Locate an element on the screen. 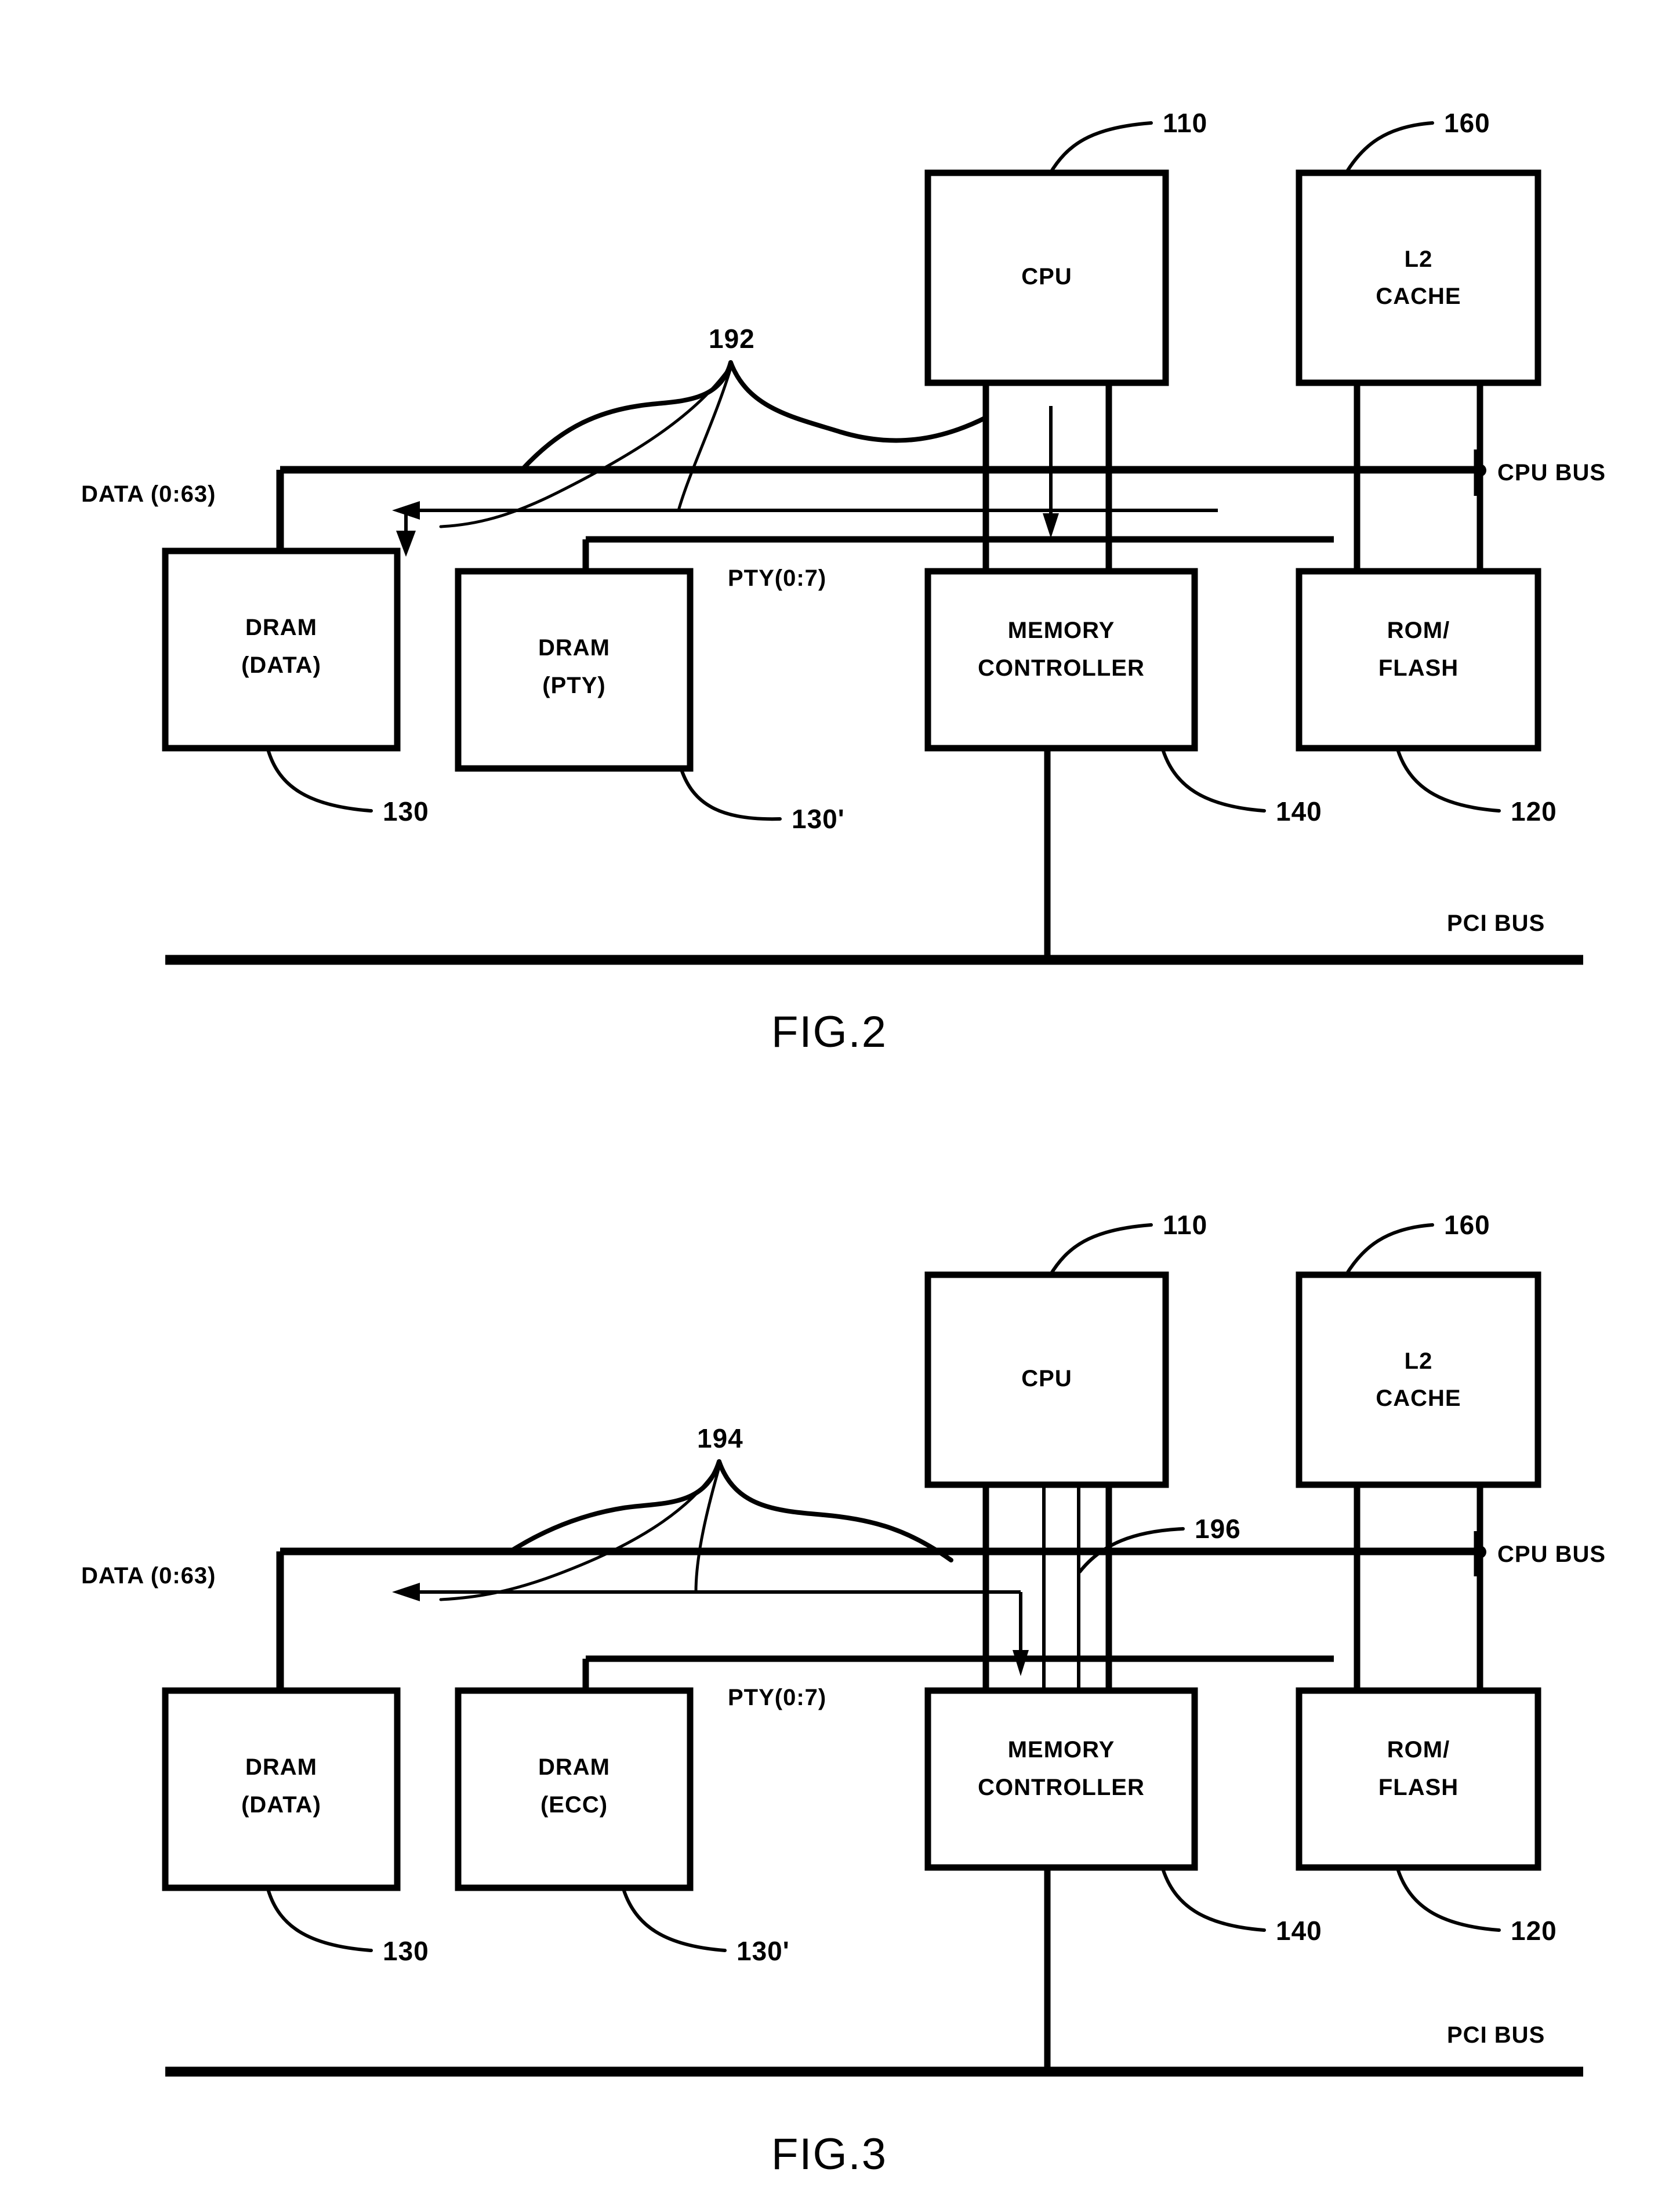 The width and height of the screenshot is (1658, 2212). leader-dram-ecc-130p is located at coordinates (675, 1920).